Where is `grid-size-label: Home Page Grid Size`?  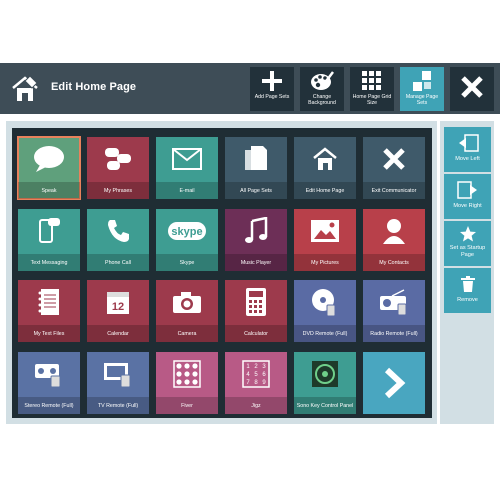
grid-size-label: Home Page Grid Size is located at coordinates (372, 100).